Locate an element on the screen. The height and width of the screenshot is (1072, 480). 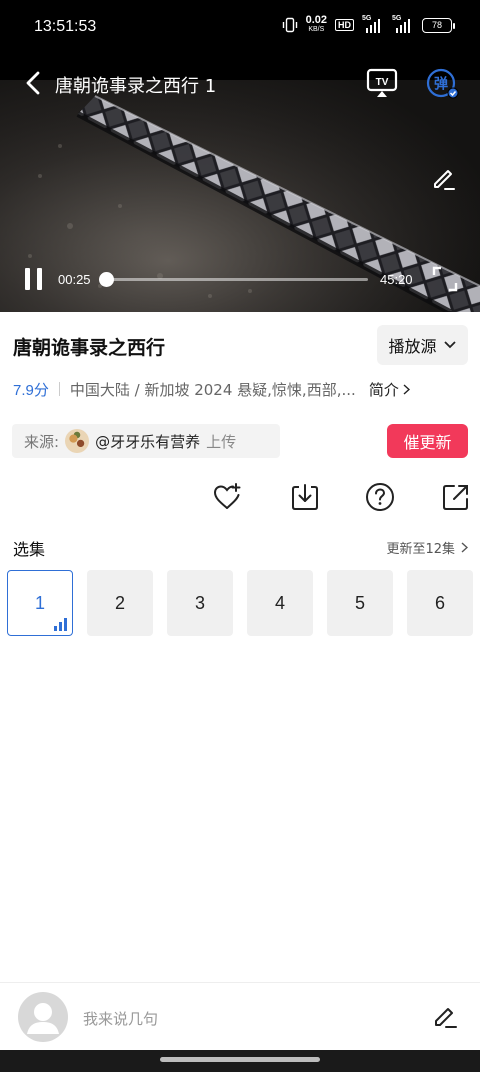
uploader-label: 来源: is located at coordinates (42, 441).